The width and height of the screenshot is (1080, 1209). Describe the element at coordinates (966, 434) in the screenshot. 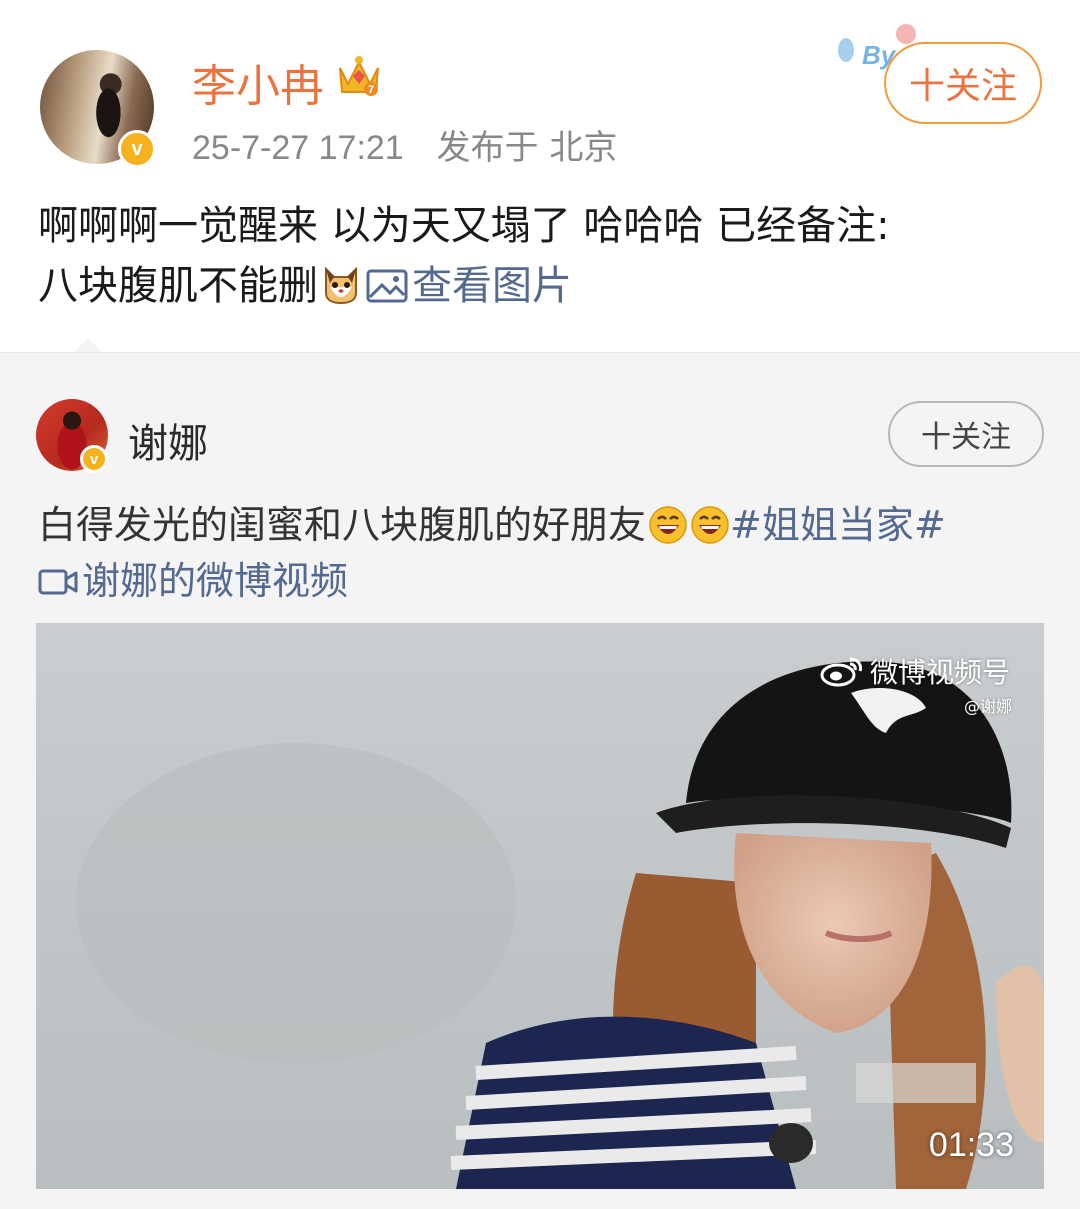

I see `repost-follow-button: 十关注` at that location.